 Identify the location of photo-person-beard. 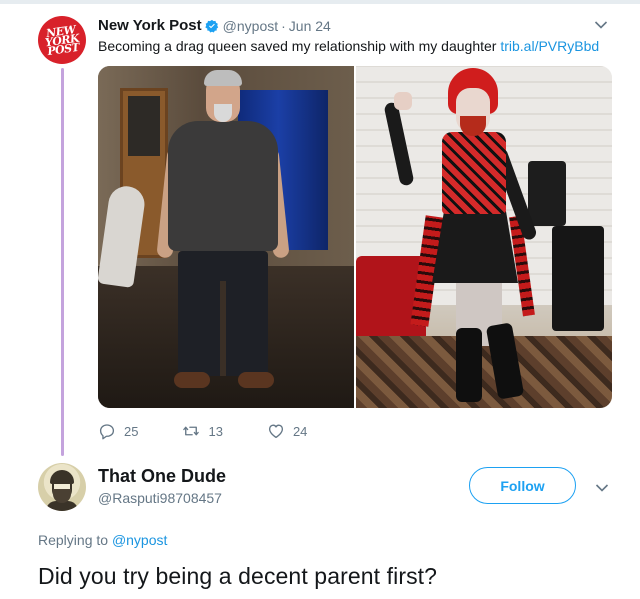
(223, 113).